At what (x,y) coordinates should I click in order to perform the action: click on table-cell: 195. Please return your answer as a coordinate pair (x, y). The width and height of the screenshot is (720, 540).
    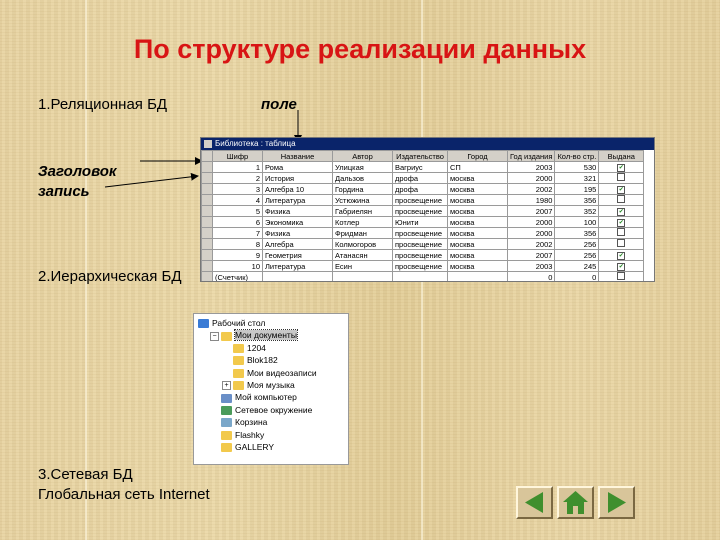
    Looking at the image, I should click on (577, 189).